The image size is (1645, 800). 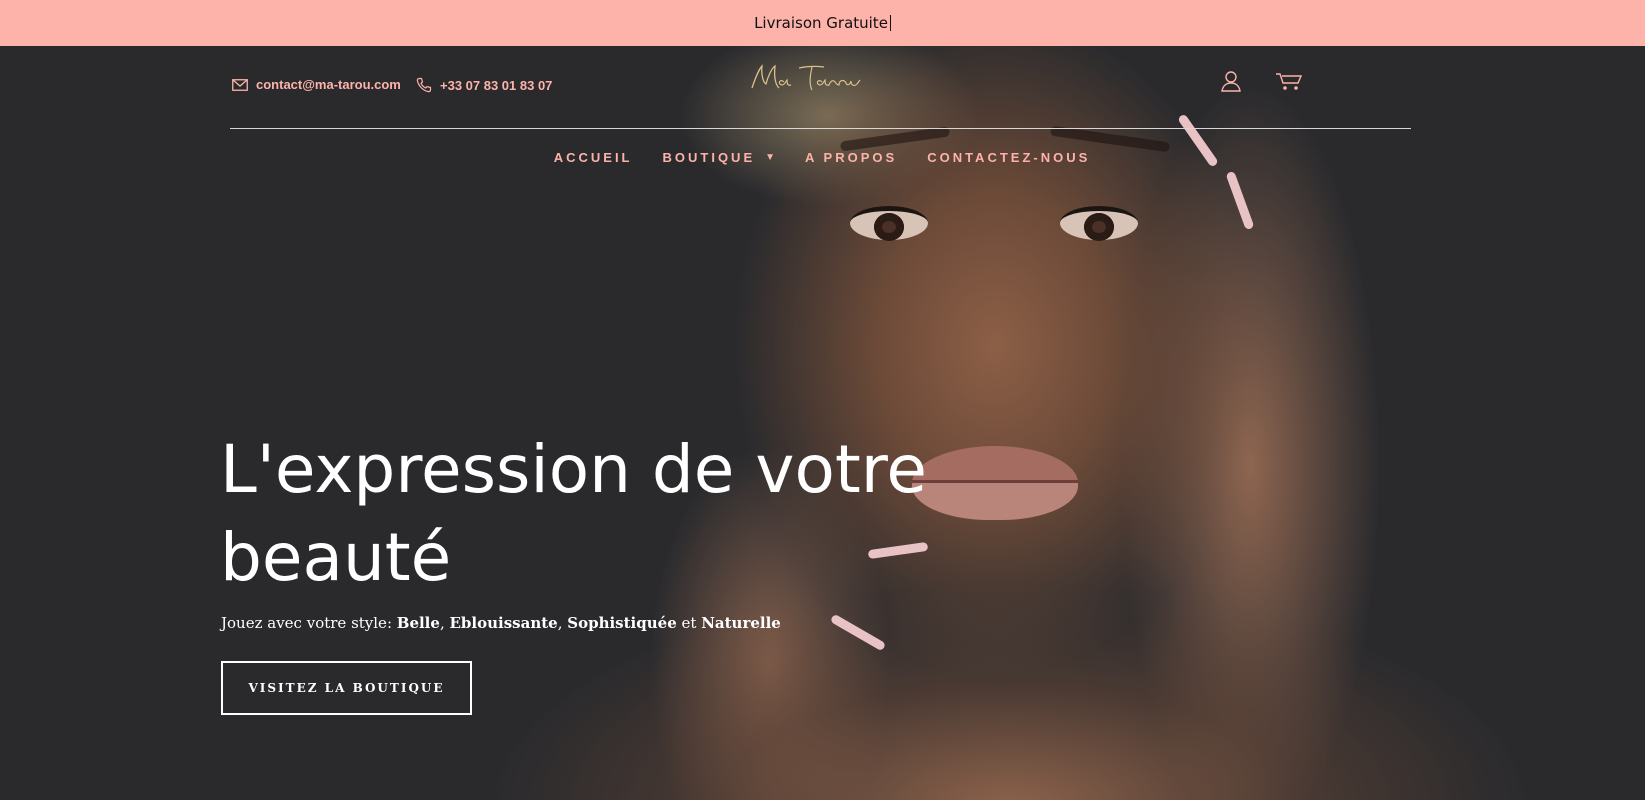 I want to click on tagline-word: Eblouissante, so click(x=503, y=623).